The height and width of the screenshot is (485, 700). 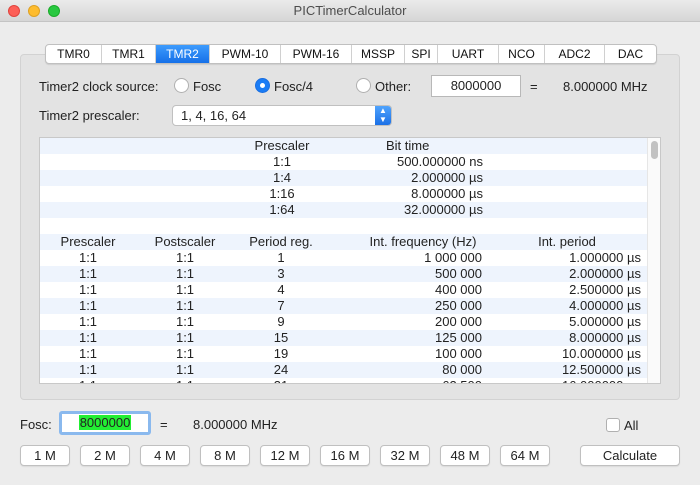 I want to click on table-row: 1:1 1:1 4 400 000 2.500000 µs, so click(x=344, y=290).